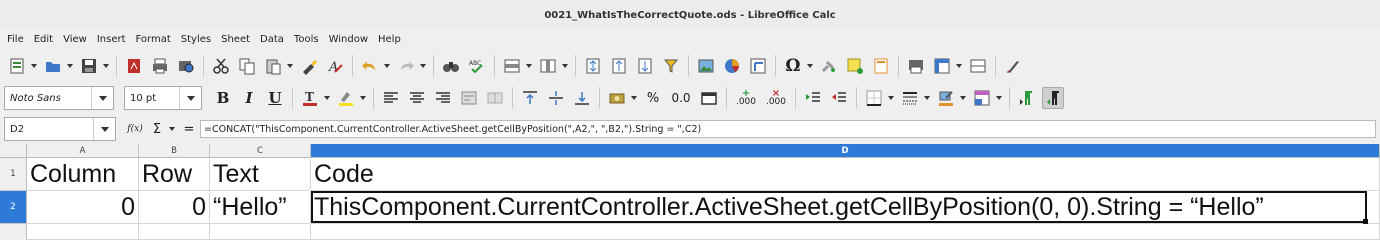 This screenshot has width=1380, height=240. What do you see at coordinates (813, 98) in the screenshot?
I see `increase-indent-icon` at bounding box center [813, 98].